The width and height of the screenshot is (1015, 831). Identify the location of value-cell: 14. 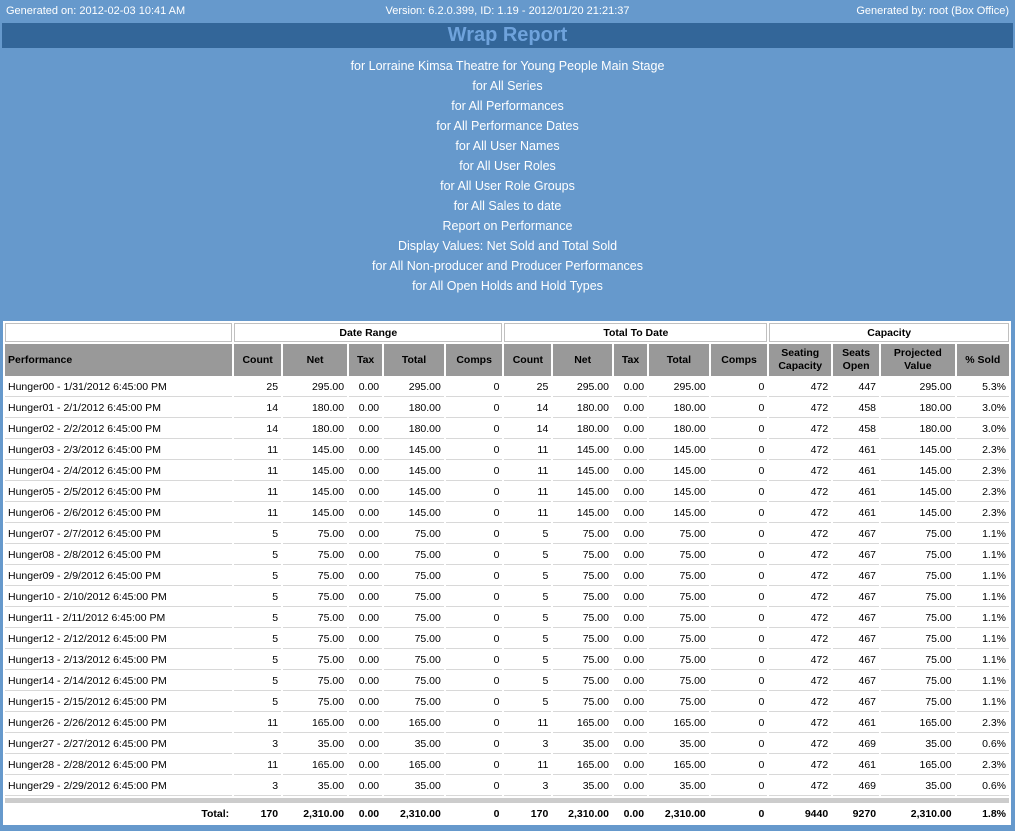
(258, 408).